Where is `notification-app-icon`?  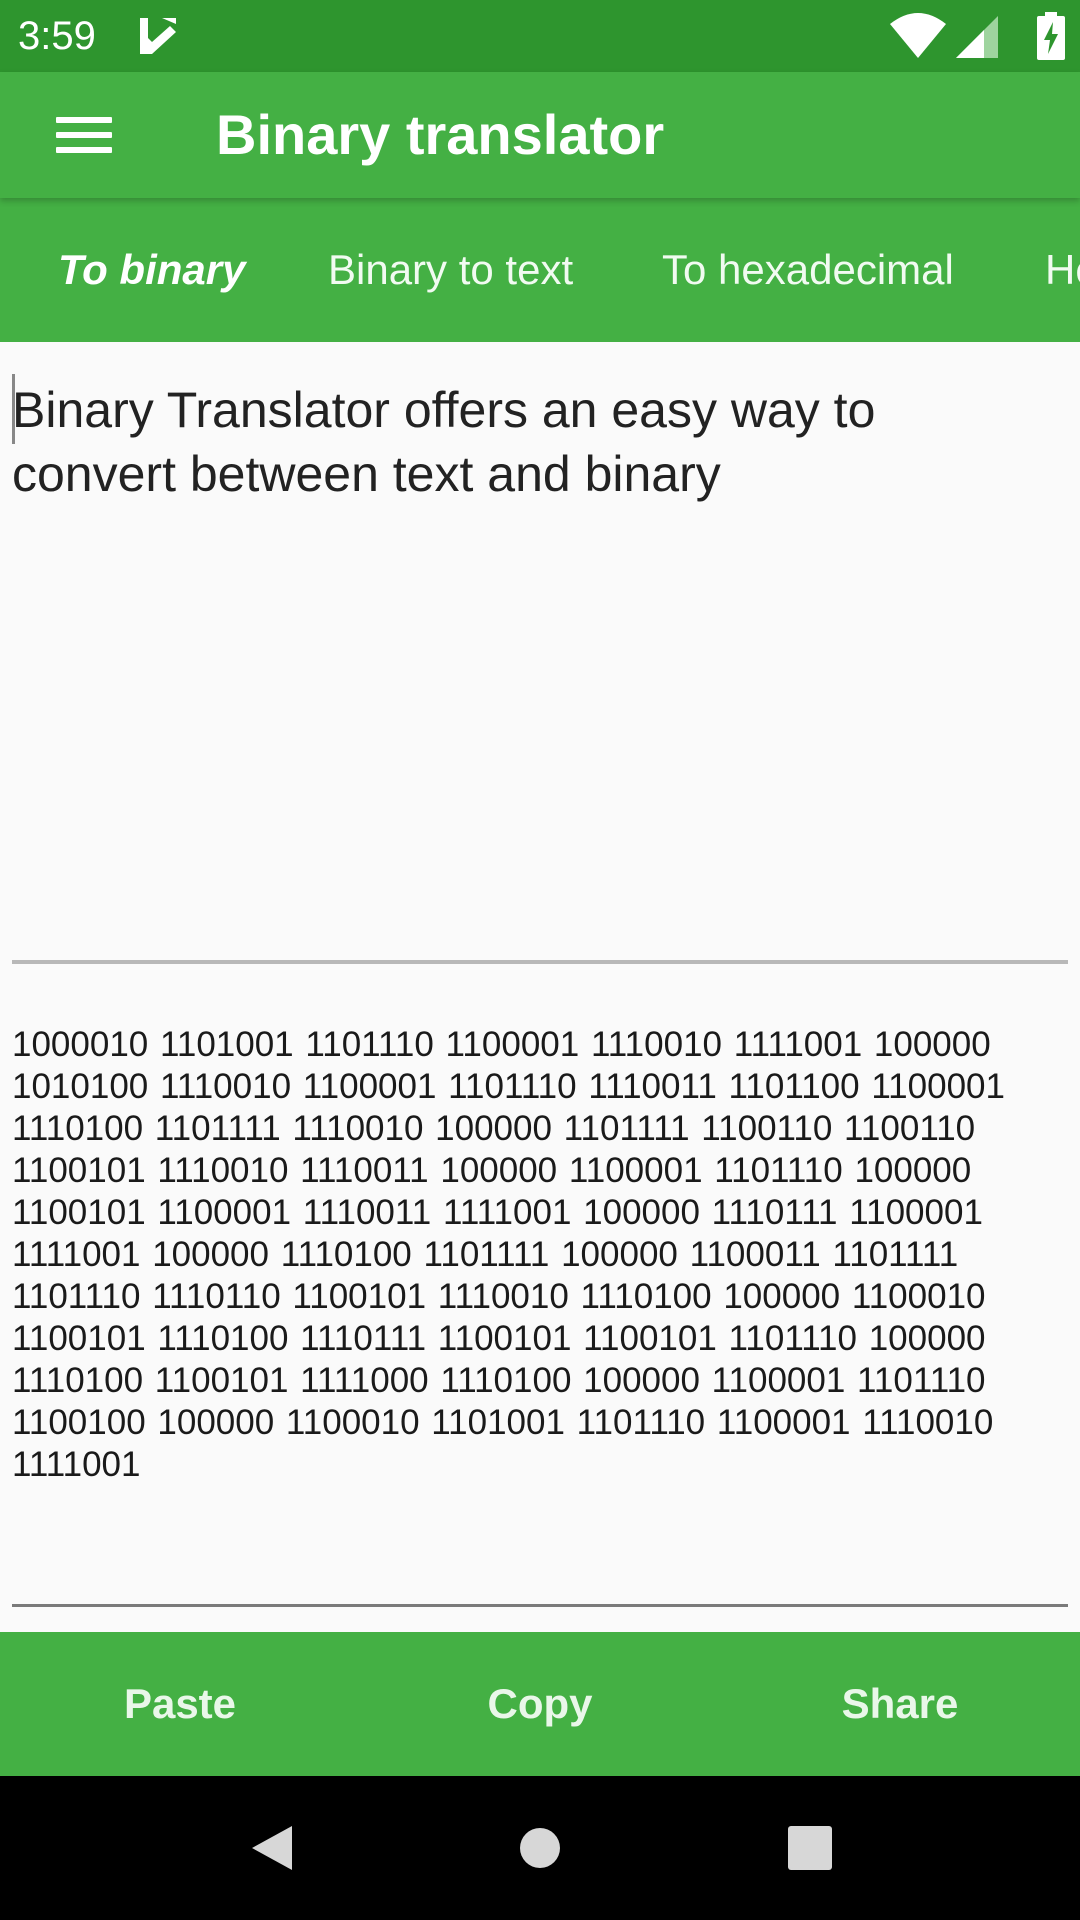 notification-app-icon is located at coordinates (158, 36).